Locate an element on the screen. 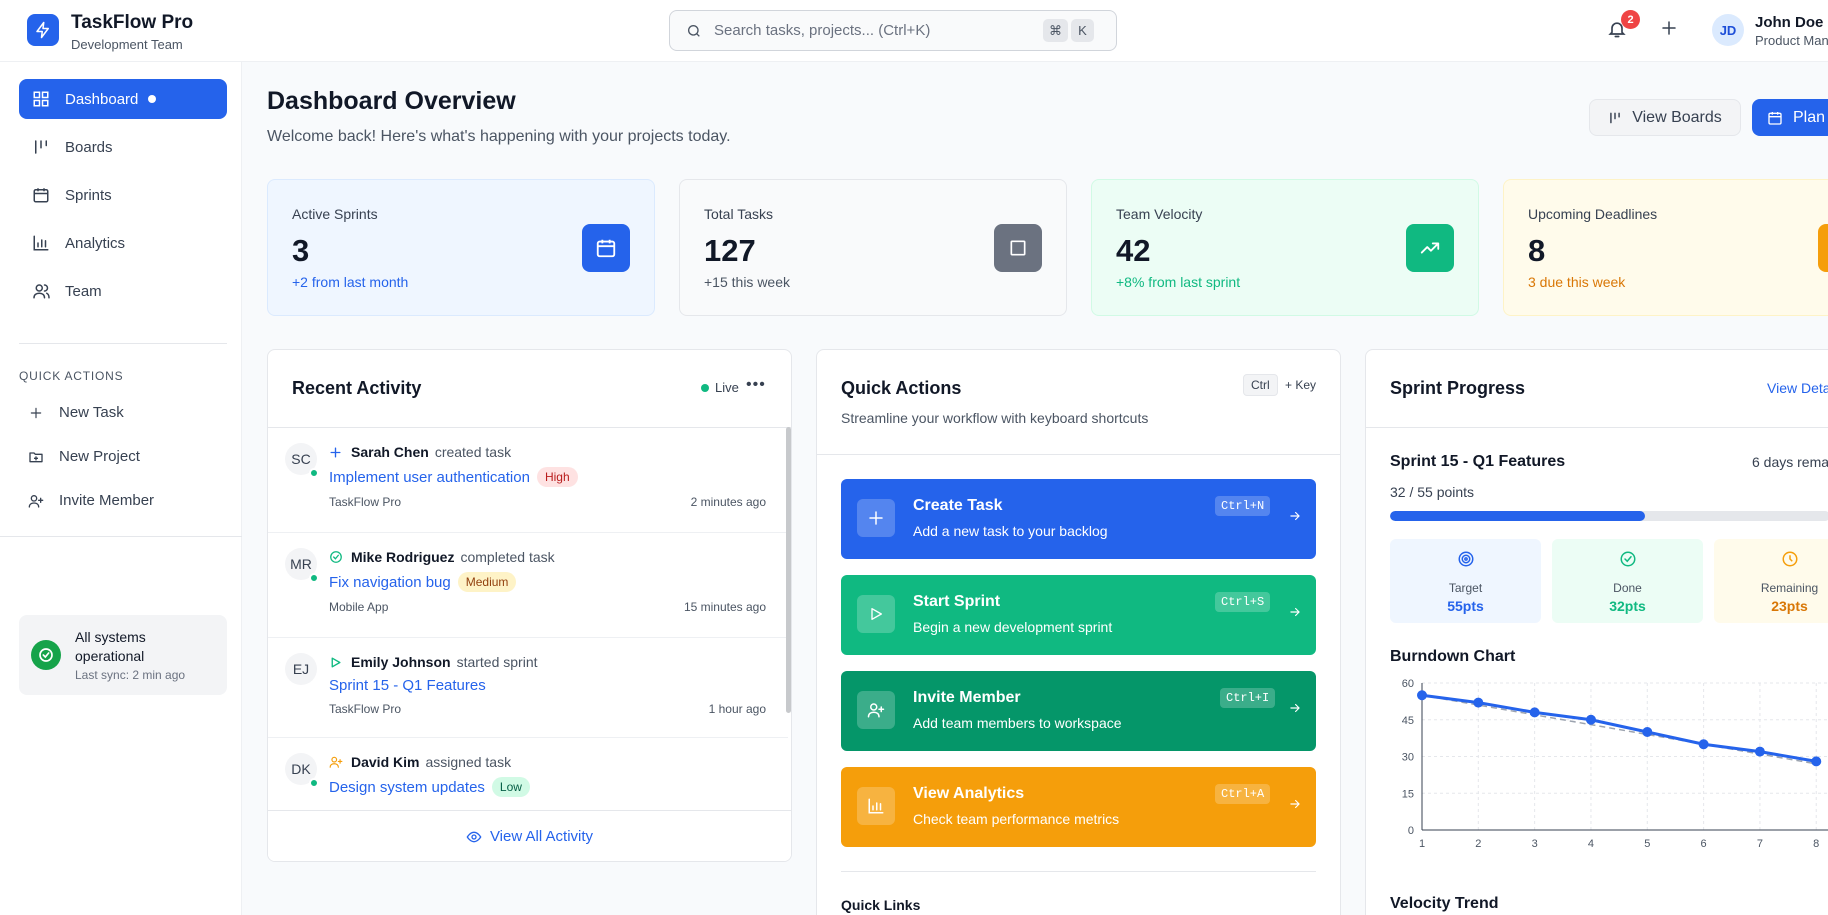 This screenshot has height=915, width=1828. stat-card-upcoming-deadlines: Upcoming Deadlines 8 3 due this week is located at coordinates (1665, 247).